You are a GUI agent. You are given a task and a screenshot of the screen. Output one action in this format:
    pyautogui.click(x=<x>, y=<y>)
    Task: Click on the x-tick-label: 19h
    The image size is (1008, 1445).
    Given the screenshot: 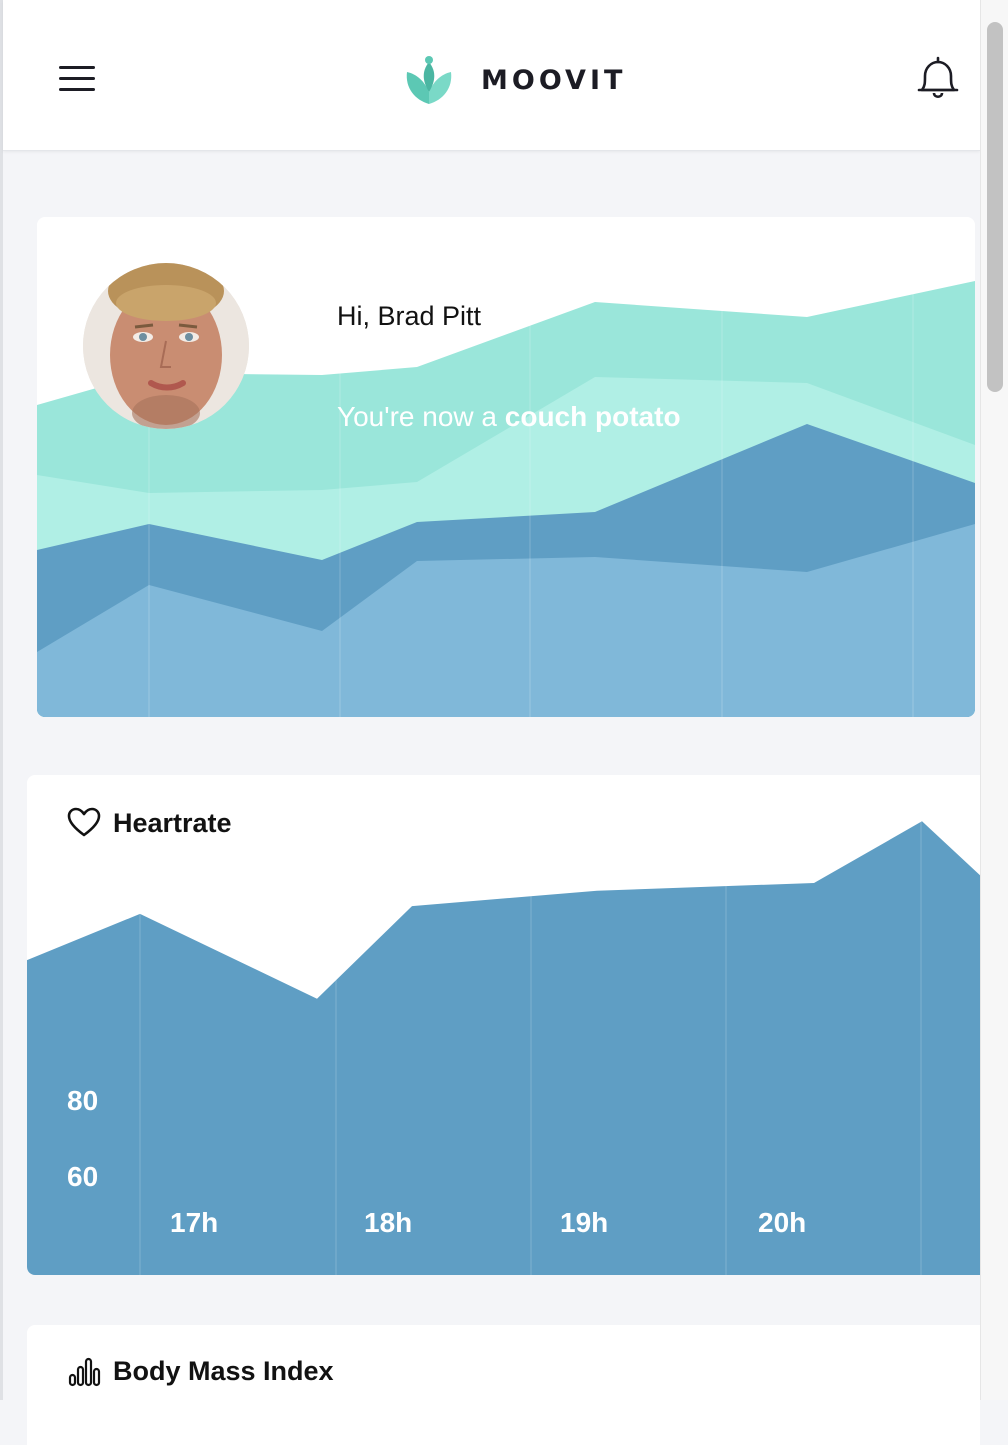 What is the action you would take?
    pyautogui.click(x=584, y=1222)
    